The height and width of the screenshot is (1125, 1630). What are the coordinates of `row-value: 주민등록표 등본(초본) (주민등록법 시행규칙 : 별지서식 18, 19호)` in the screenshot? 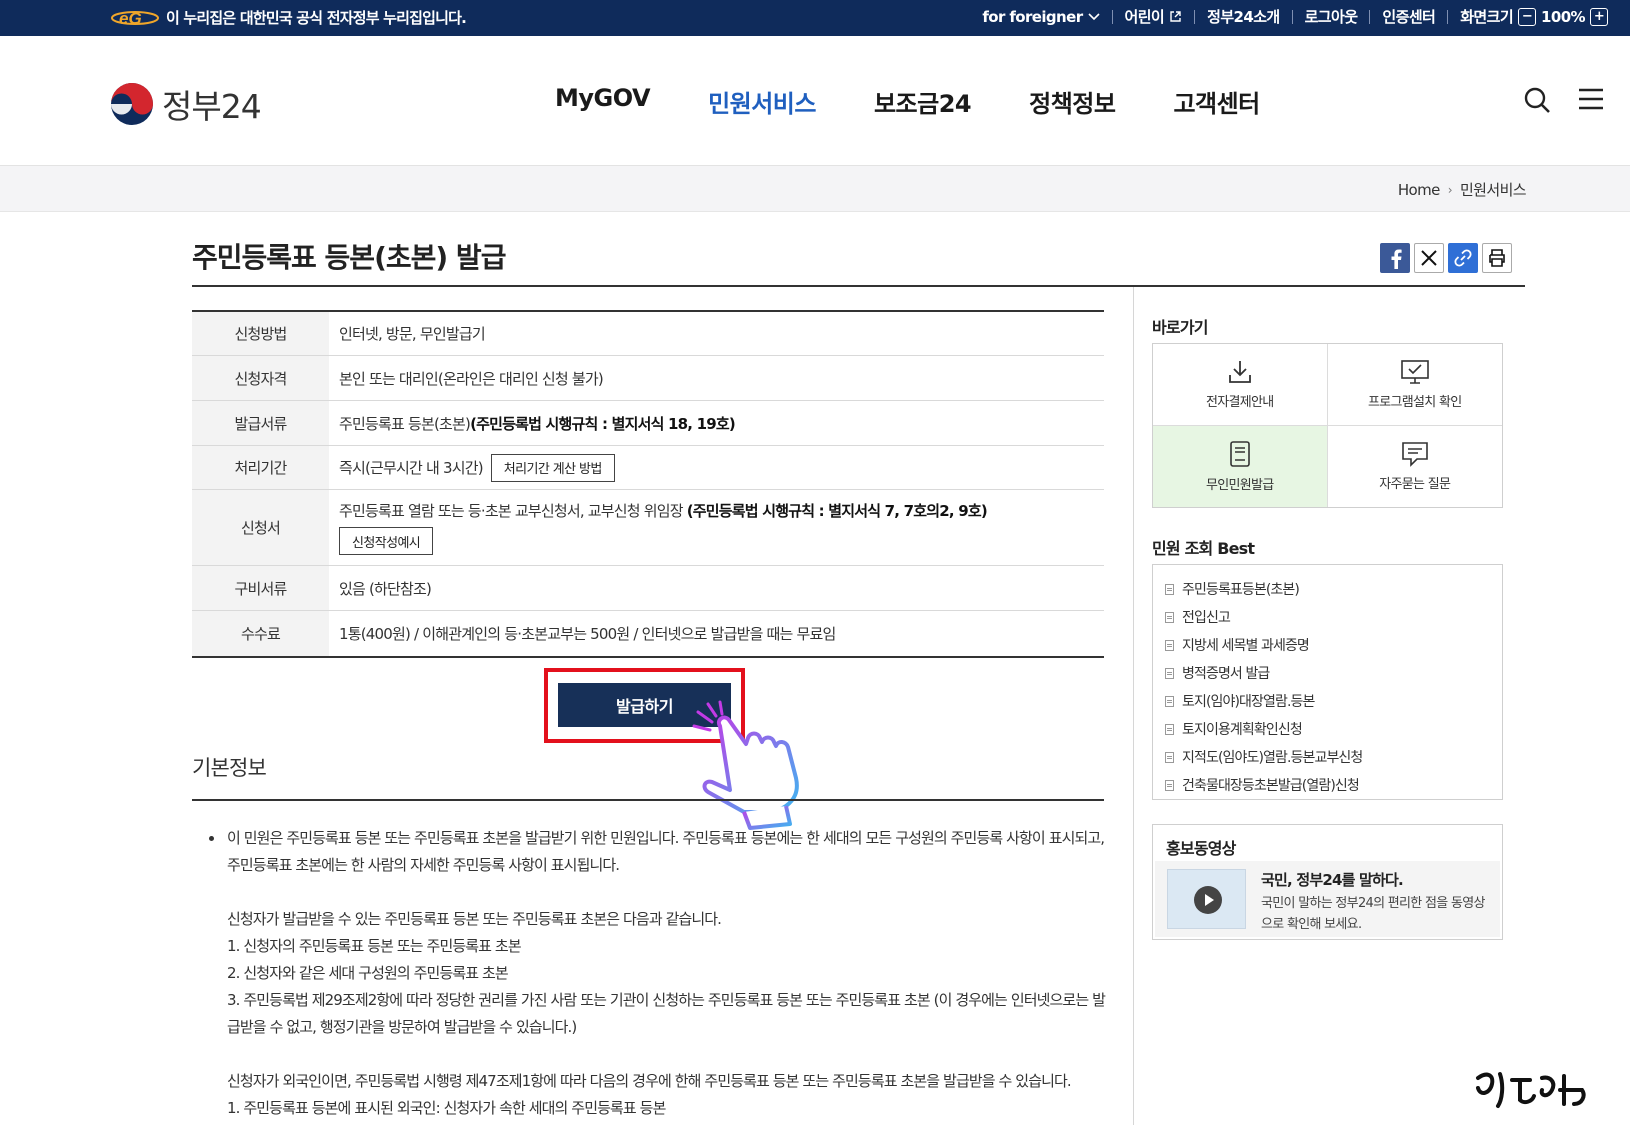 It's located at (716, 423).